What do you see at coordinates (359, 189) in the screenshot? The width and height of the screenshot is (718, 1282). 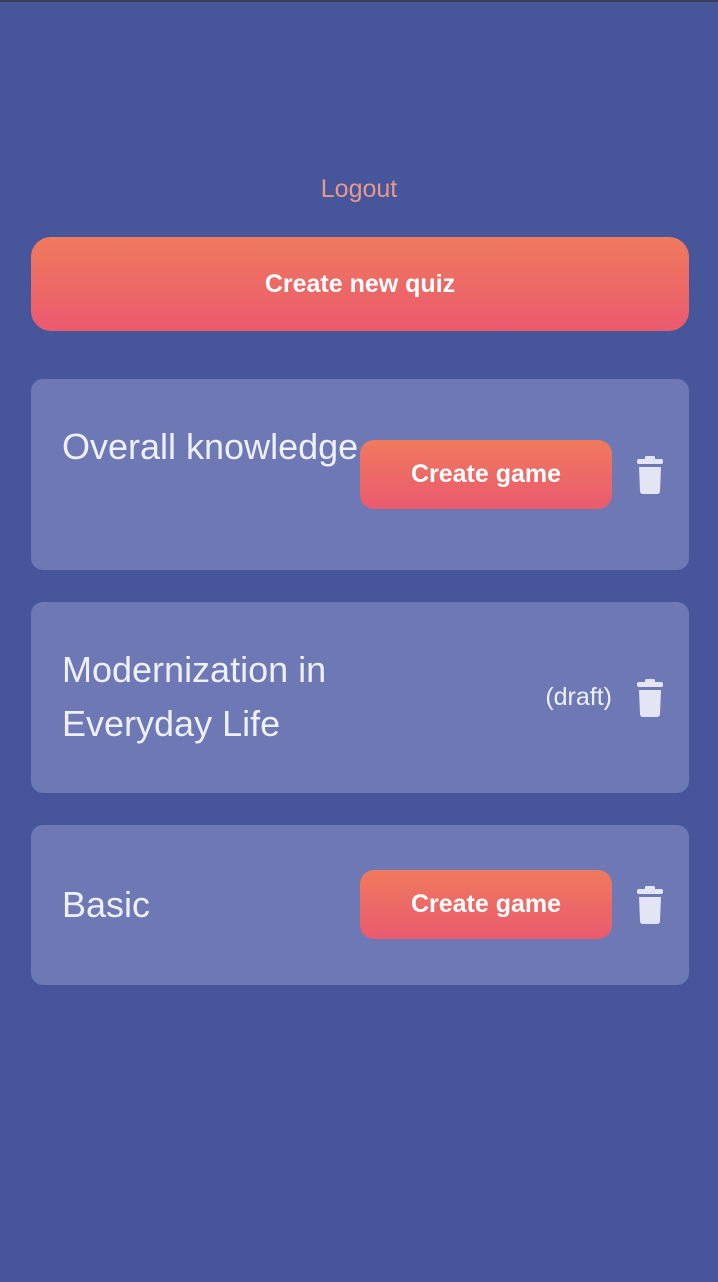 I see `logout-link: Logout` at bounding box center [359, 189].